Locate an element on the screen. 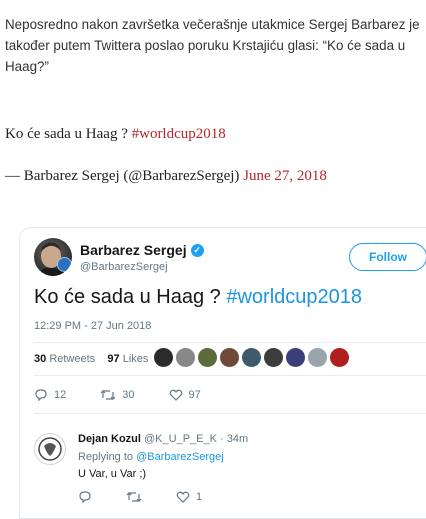  reply-author-handle: @K_U_P_E_K is located at coordinates (180, 439).